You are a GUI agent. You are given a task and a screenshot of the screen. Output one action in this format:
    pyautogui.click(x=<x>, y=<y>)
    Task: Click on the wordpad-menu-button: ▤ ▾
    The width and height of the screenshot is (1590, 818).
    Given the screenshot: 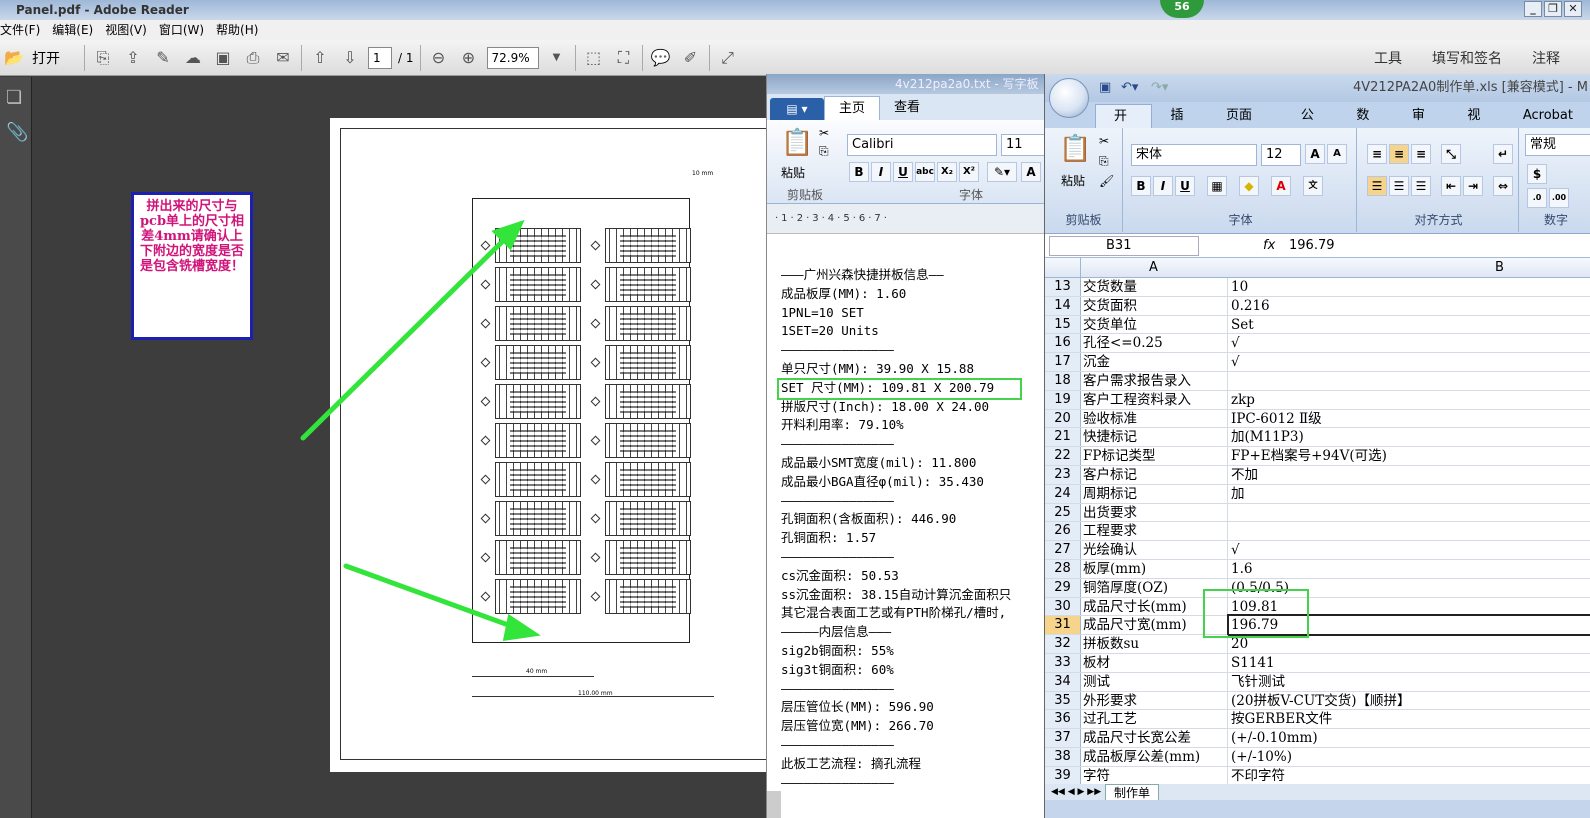 What is the action you would take?
    pyautogui.click(x=797, y=109)
    